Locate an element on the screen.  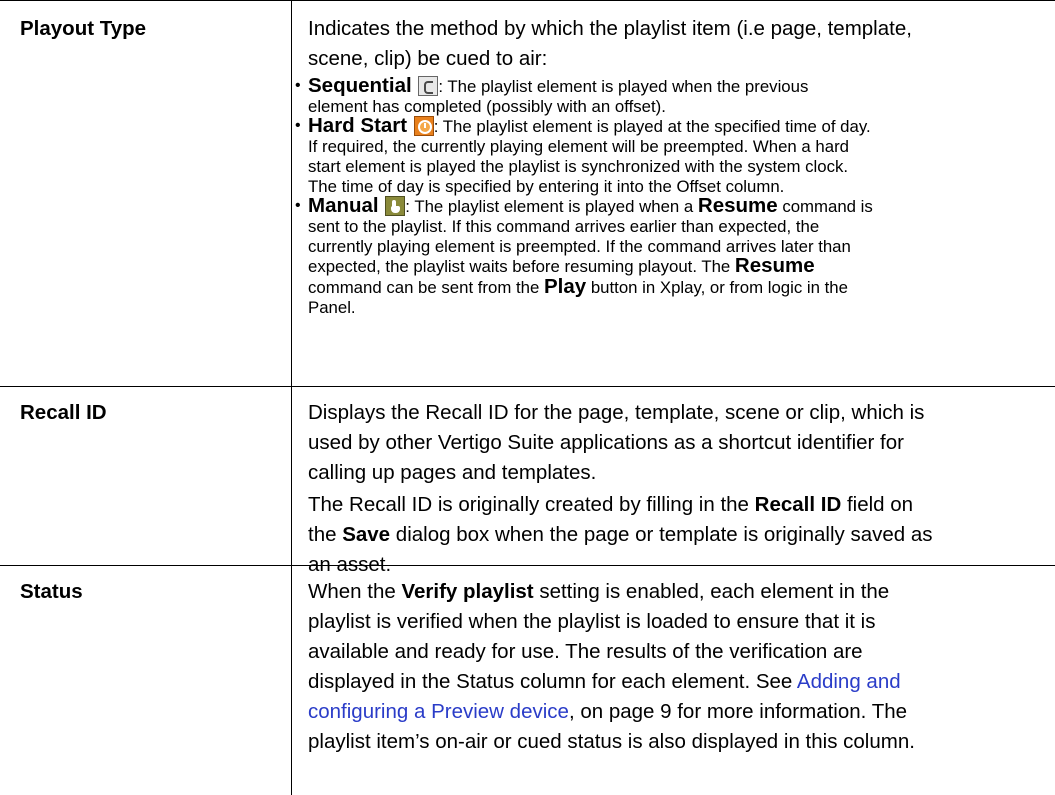
preview-device-link: Adding and is located at coordinates (849, 681).